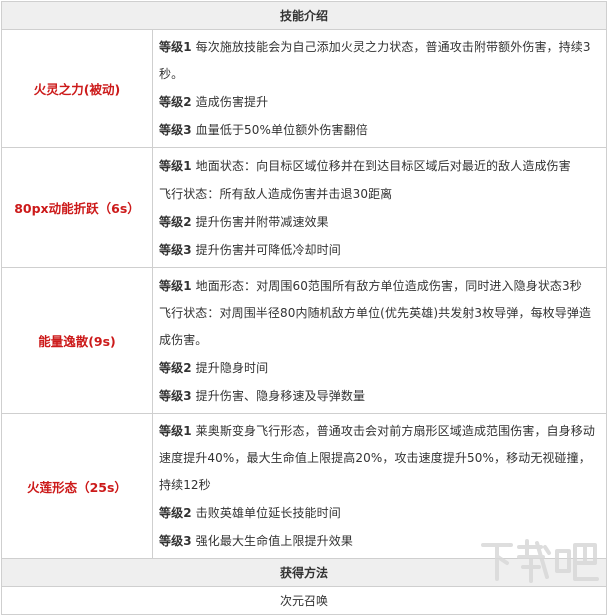 The height and width of the screenshot is (615, 607). What do you see at coordinates (77, 340) in the screenshot?
I see `skill-name: 能量逸散(9s)` at bounding box center [77, 340].